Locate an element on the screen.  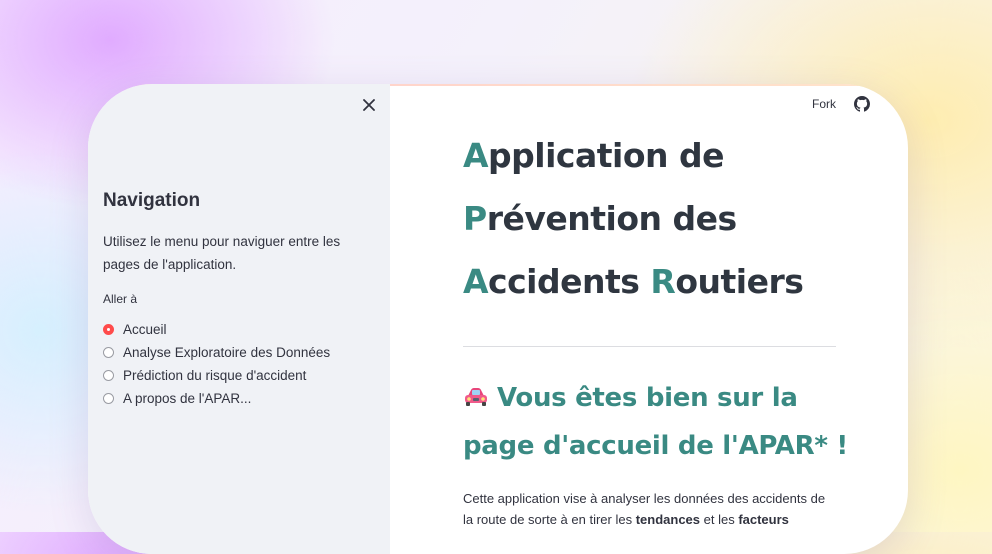
section-divider is located at coordinates (649, 346).